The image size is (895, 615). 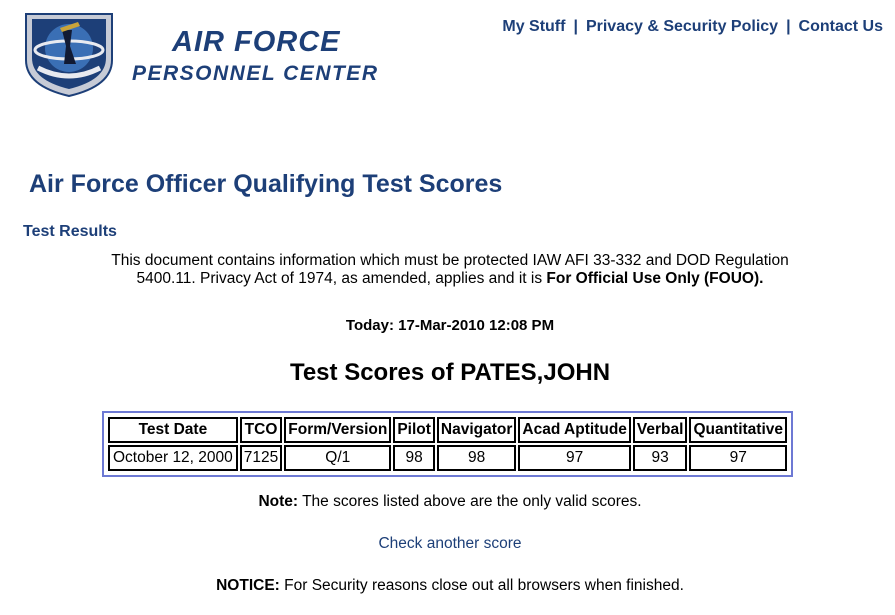 I want to click on table-cell-pilot: 98, so click(x=414, y=458).